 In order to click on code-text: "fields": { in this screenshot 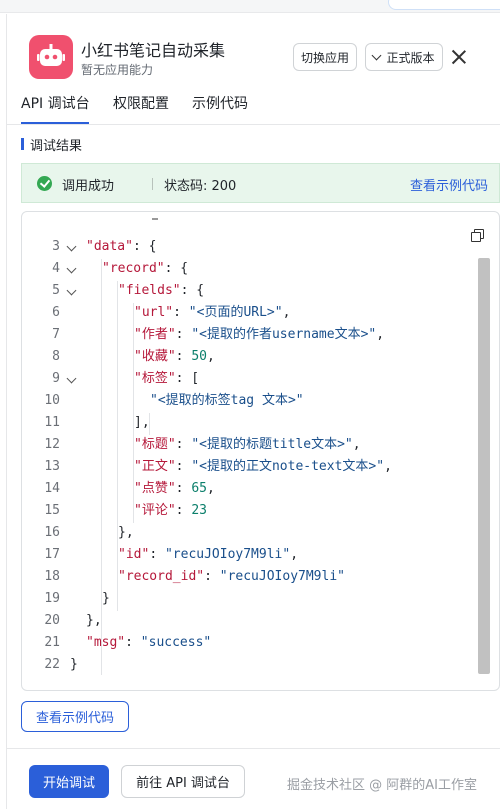, I will do `click(161, 290)`.